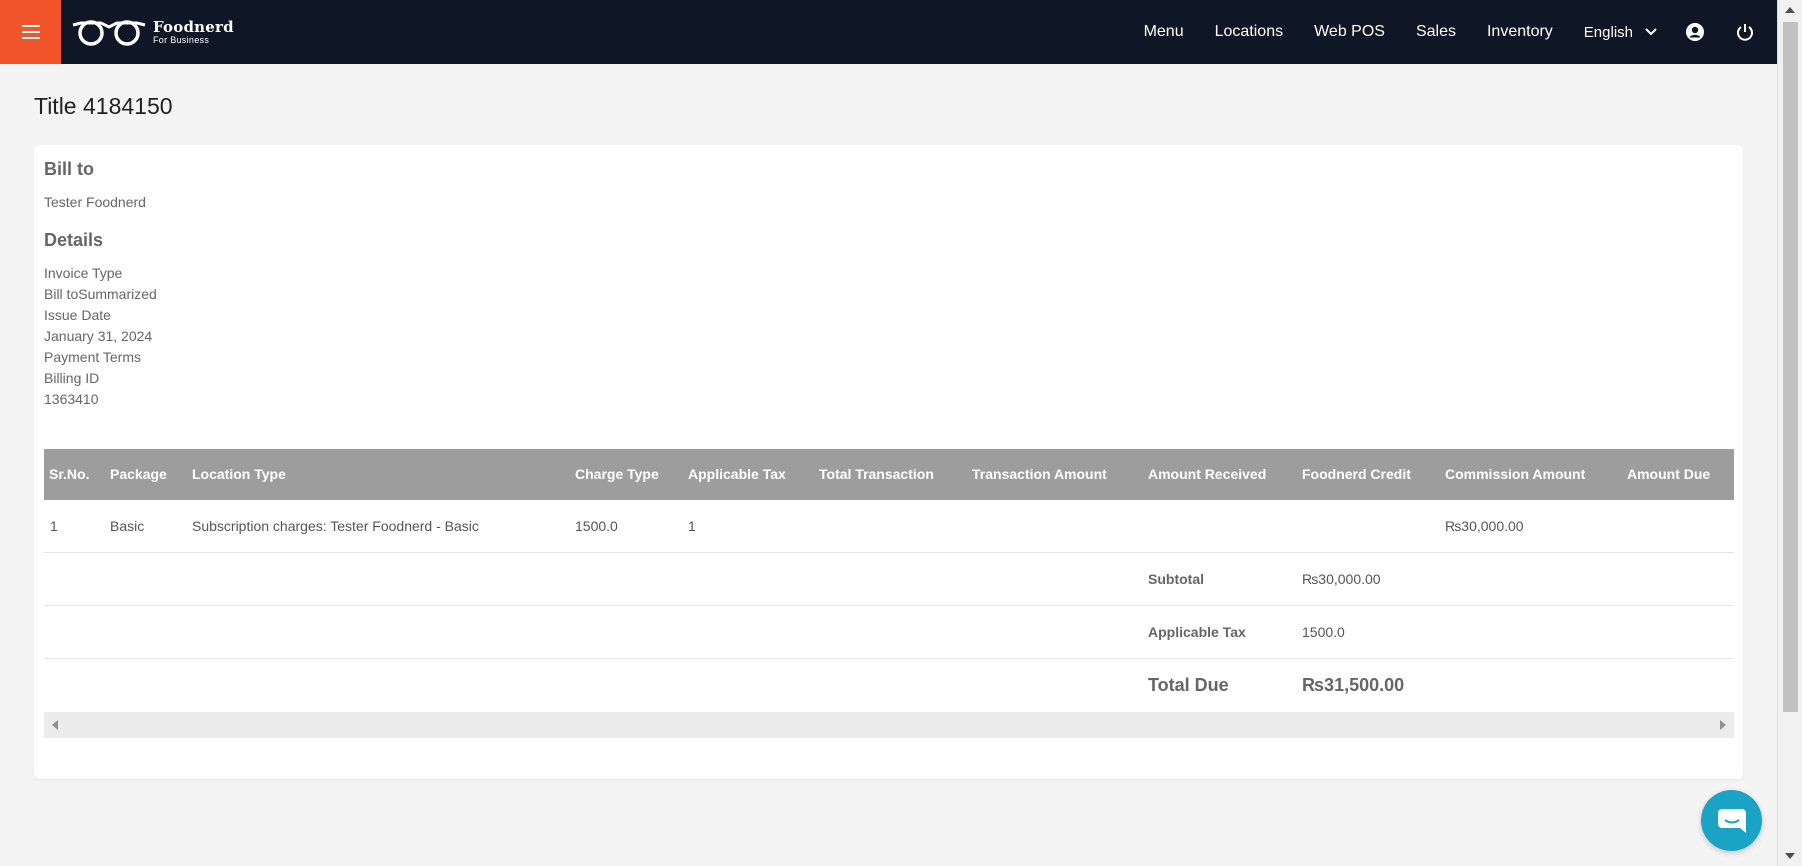 The width and height of the screenshot is (1802, 866). Describe the element at coordinates (876, 474) in the screenshot. I see `column-header-total-transaction: Total Transaction` at that location.